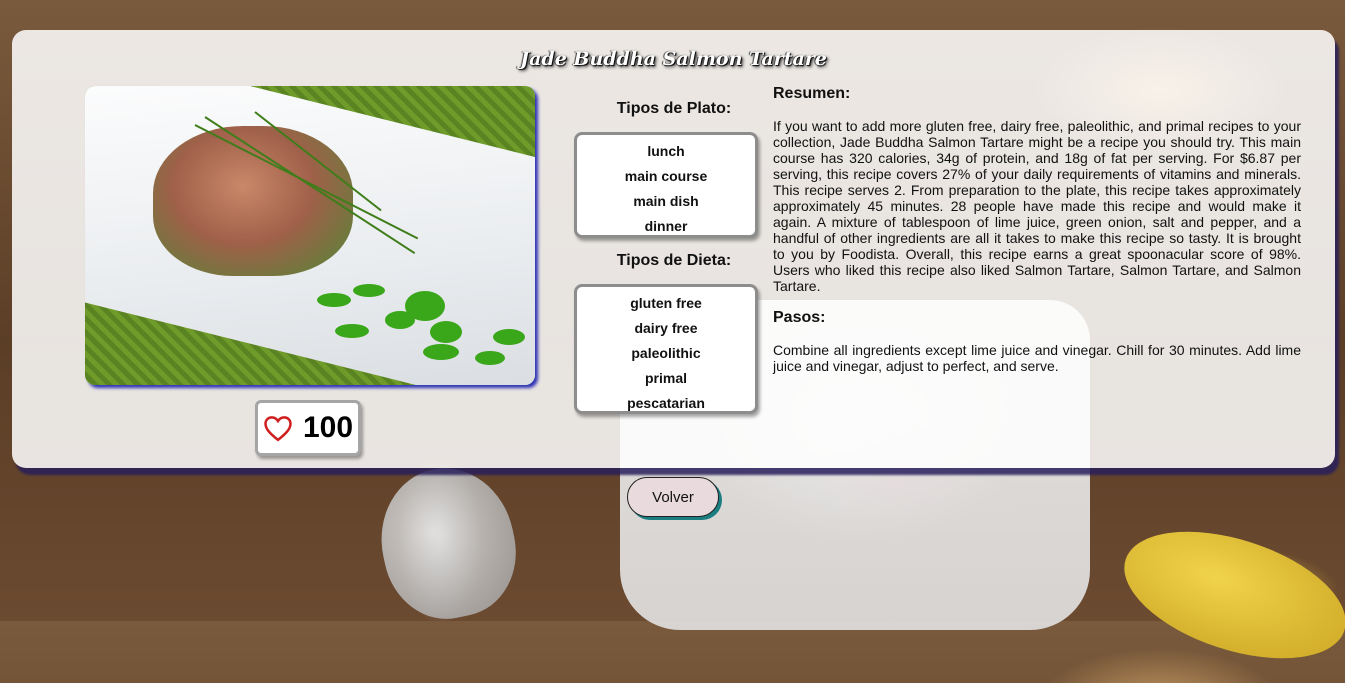 The image size is (1345, 683). I want to click on likes-count: 100, so click(328, 427).